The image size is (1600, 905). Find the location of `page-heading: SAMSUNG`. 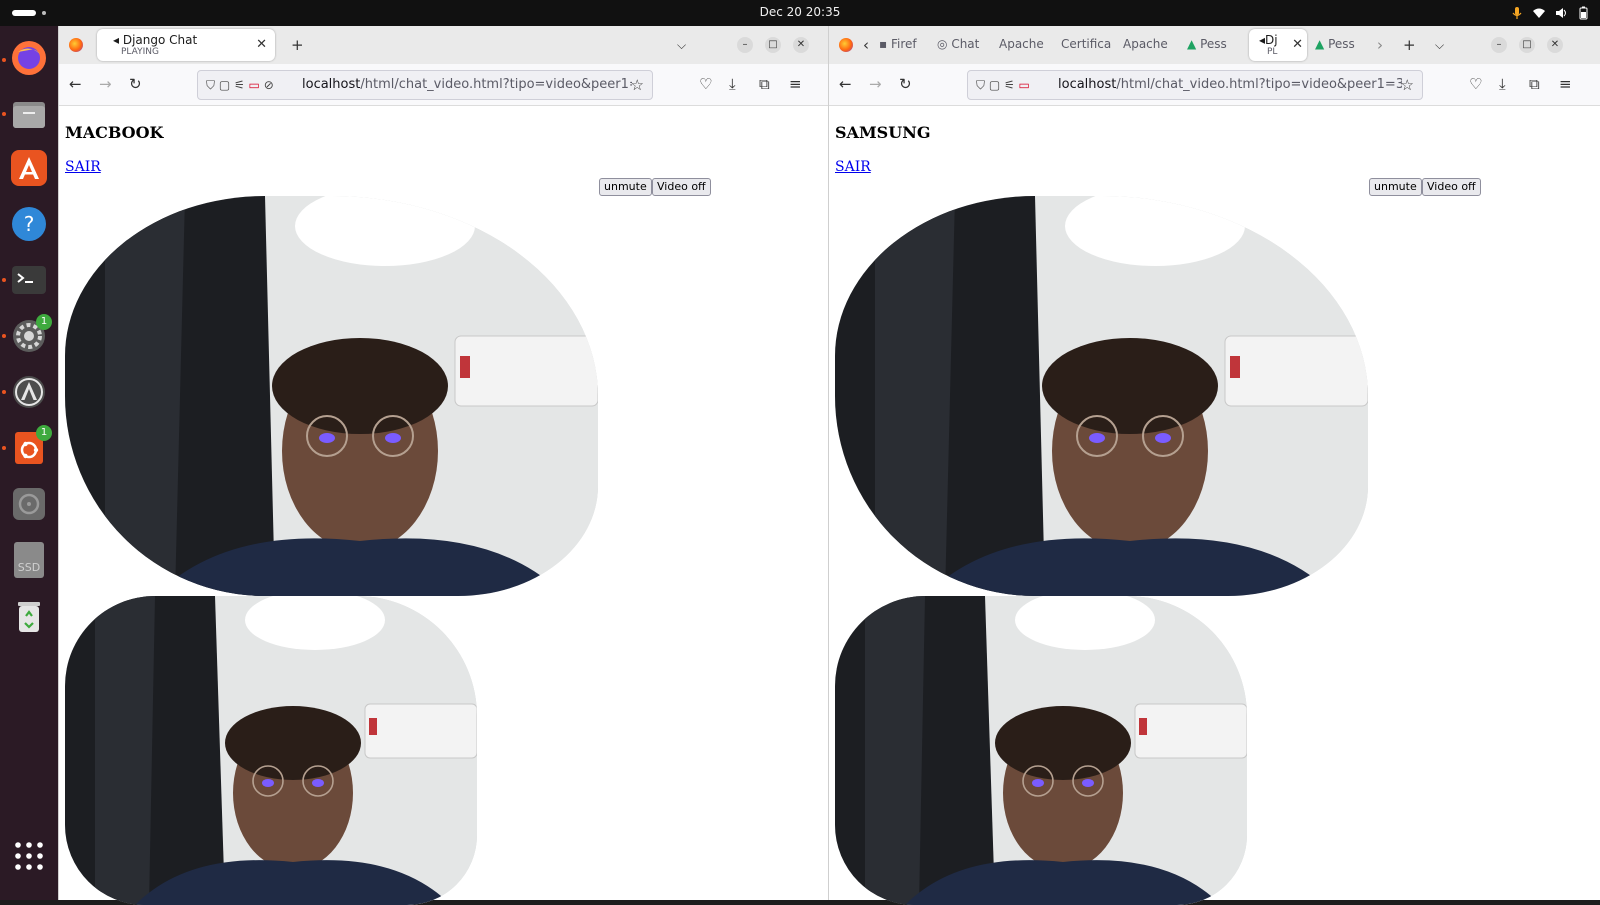

page-heading: SAMSUNG is located at coordinates (883, 132).